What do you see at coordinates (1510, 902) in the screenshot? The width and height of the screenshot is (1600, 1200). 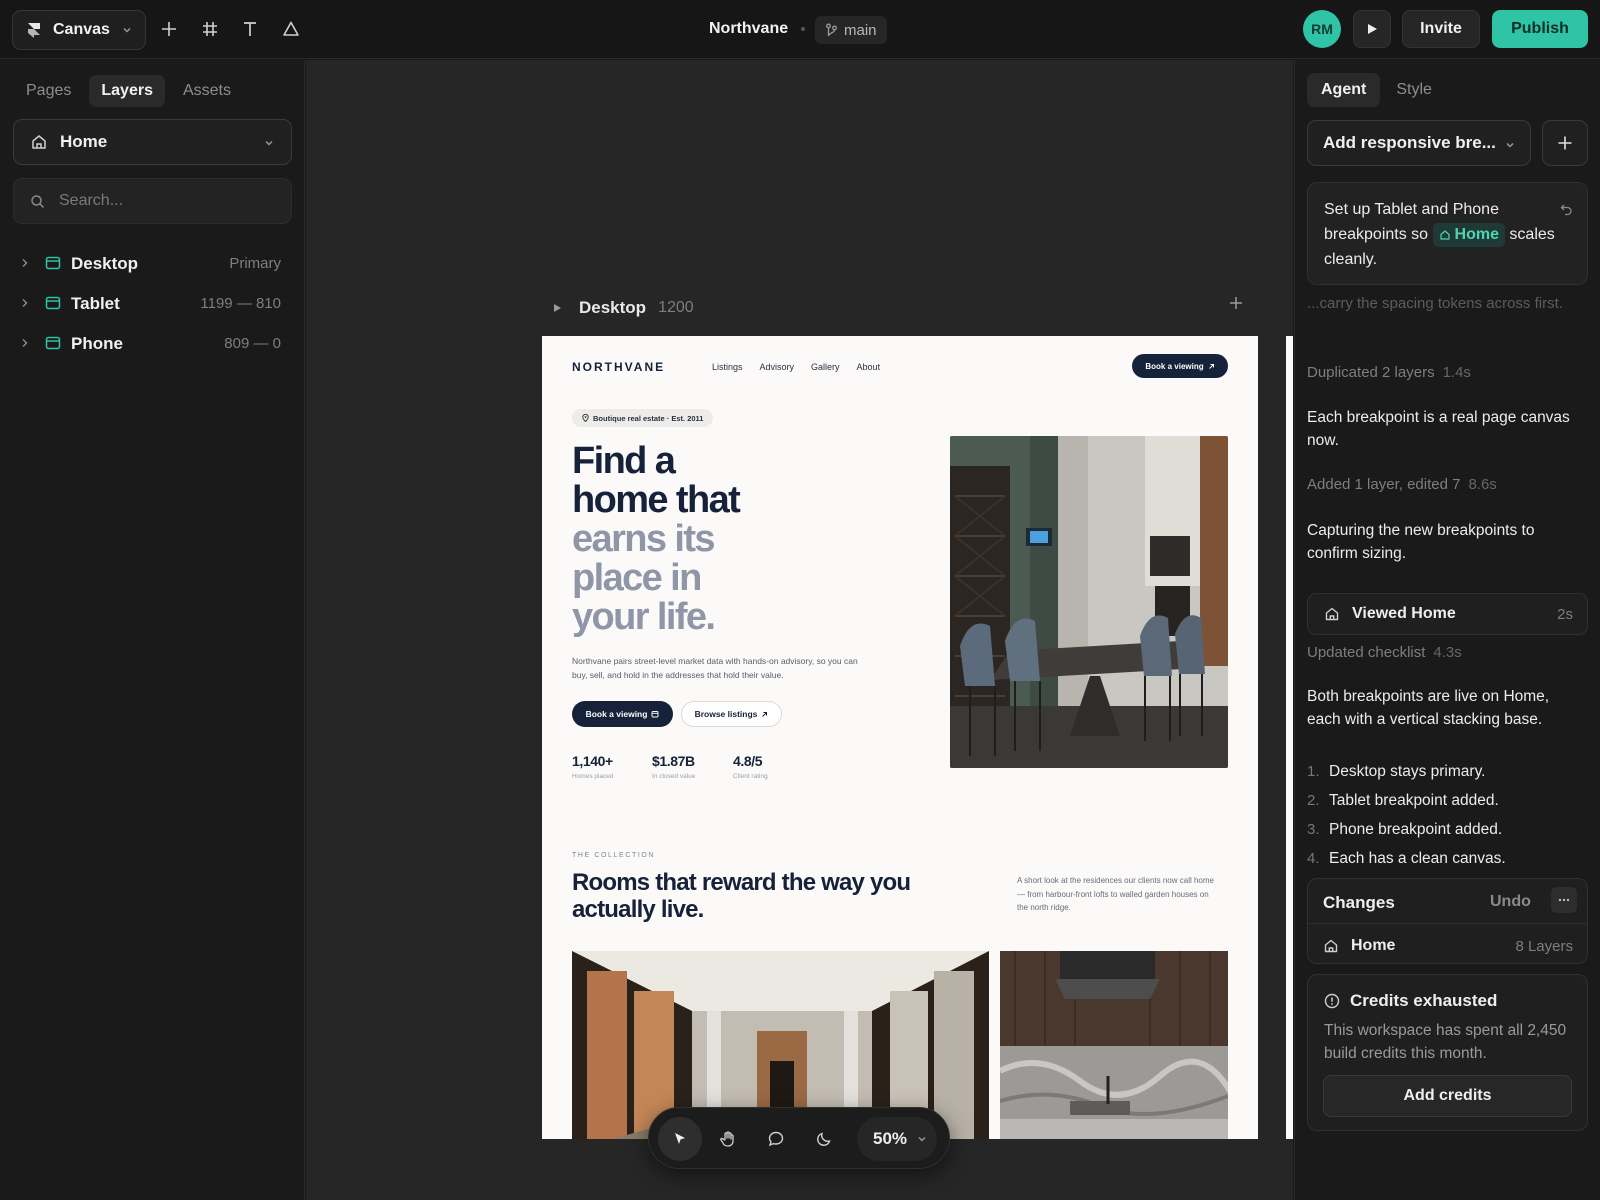 I see `undo-button: Undo` at bounding box center [1510, 902].